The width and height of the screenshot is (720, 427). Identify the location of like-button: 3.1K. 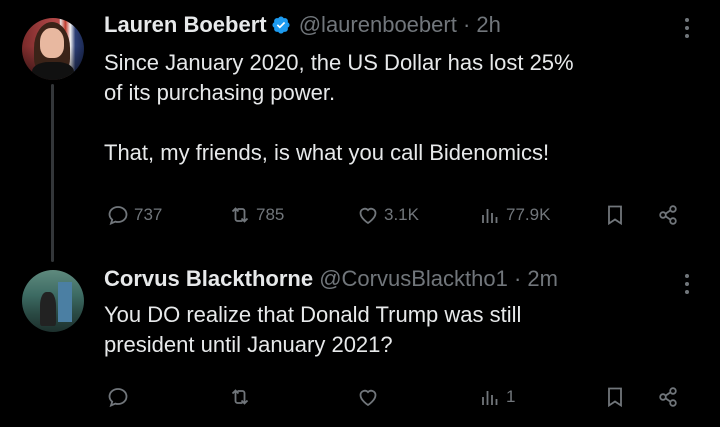
(387, 215).